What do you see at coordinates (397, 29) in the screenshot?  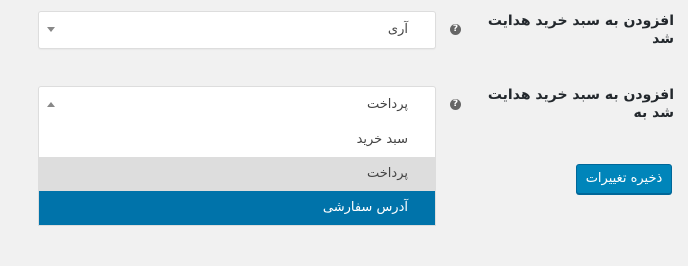 I see `selected-value: آری` at bounding box center [397, 29].